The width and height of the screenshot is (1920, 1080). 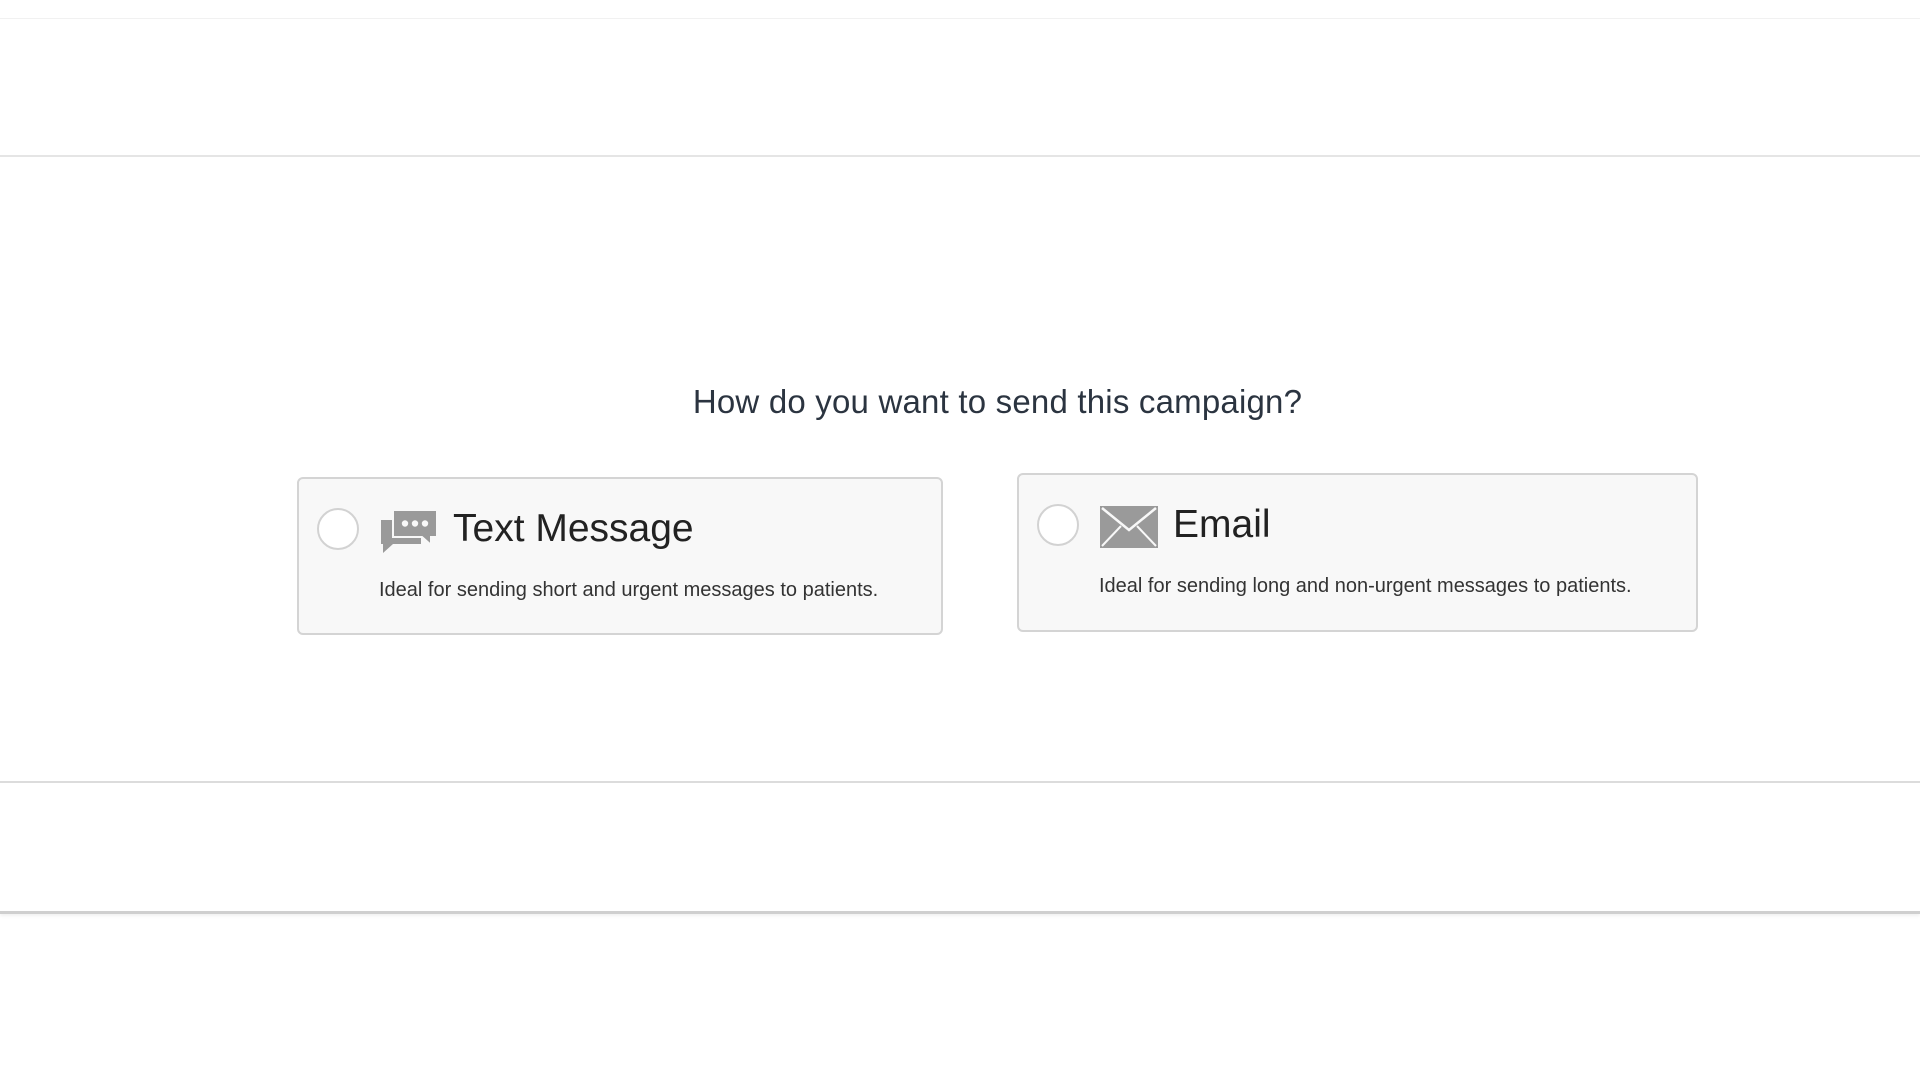 What do you see at coordinates (409, 531) in the screenshot?
I see `chat-bubbles-icon` at bounding box center [409, 531].